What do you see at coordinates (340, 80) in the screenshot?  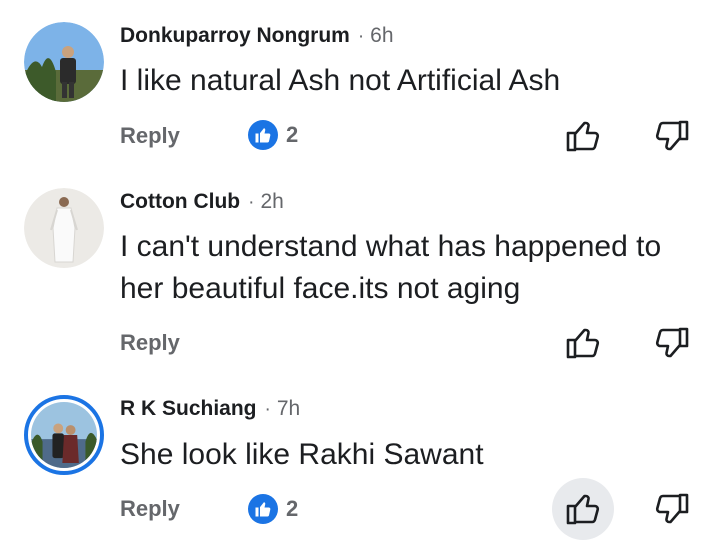 I see `comment-text: I like natural Ash not Artificial Ash` at bounding box center [340, 80].